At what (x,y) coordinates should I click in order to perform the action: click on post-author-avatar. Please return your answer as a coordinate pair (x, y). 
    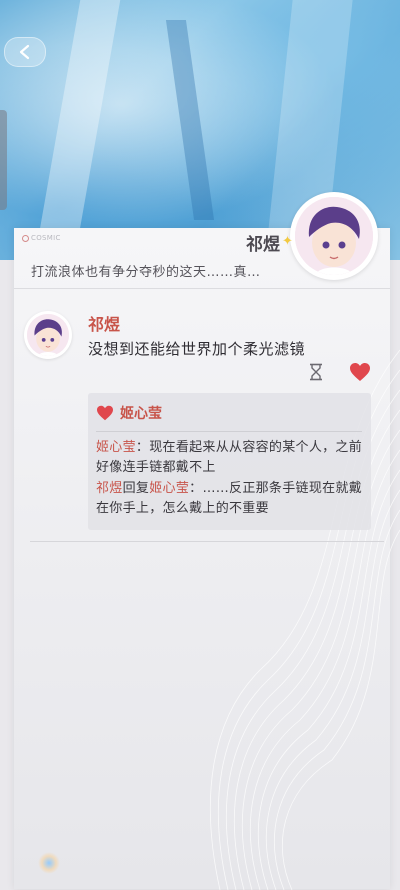
    Looking at the image, I should click on (48, 335).